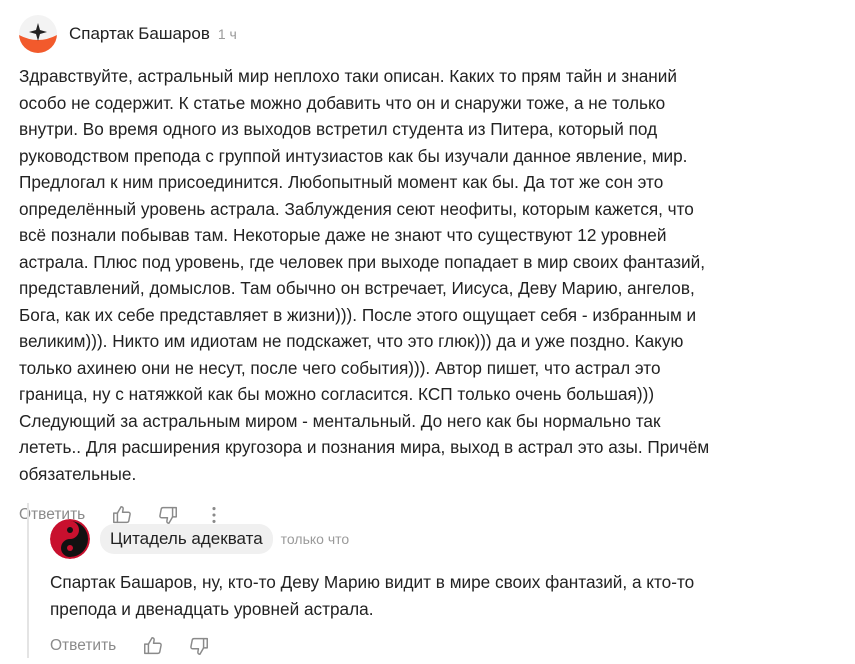  What do you see at coordinates (83, 646) in the screenshot?
I see `reply-button: Ответить` at bounding box center [83, 646].